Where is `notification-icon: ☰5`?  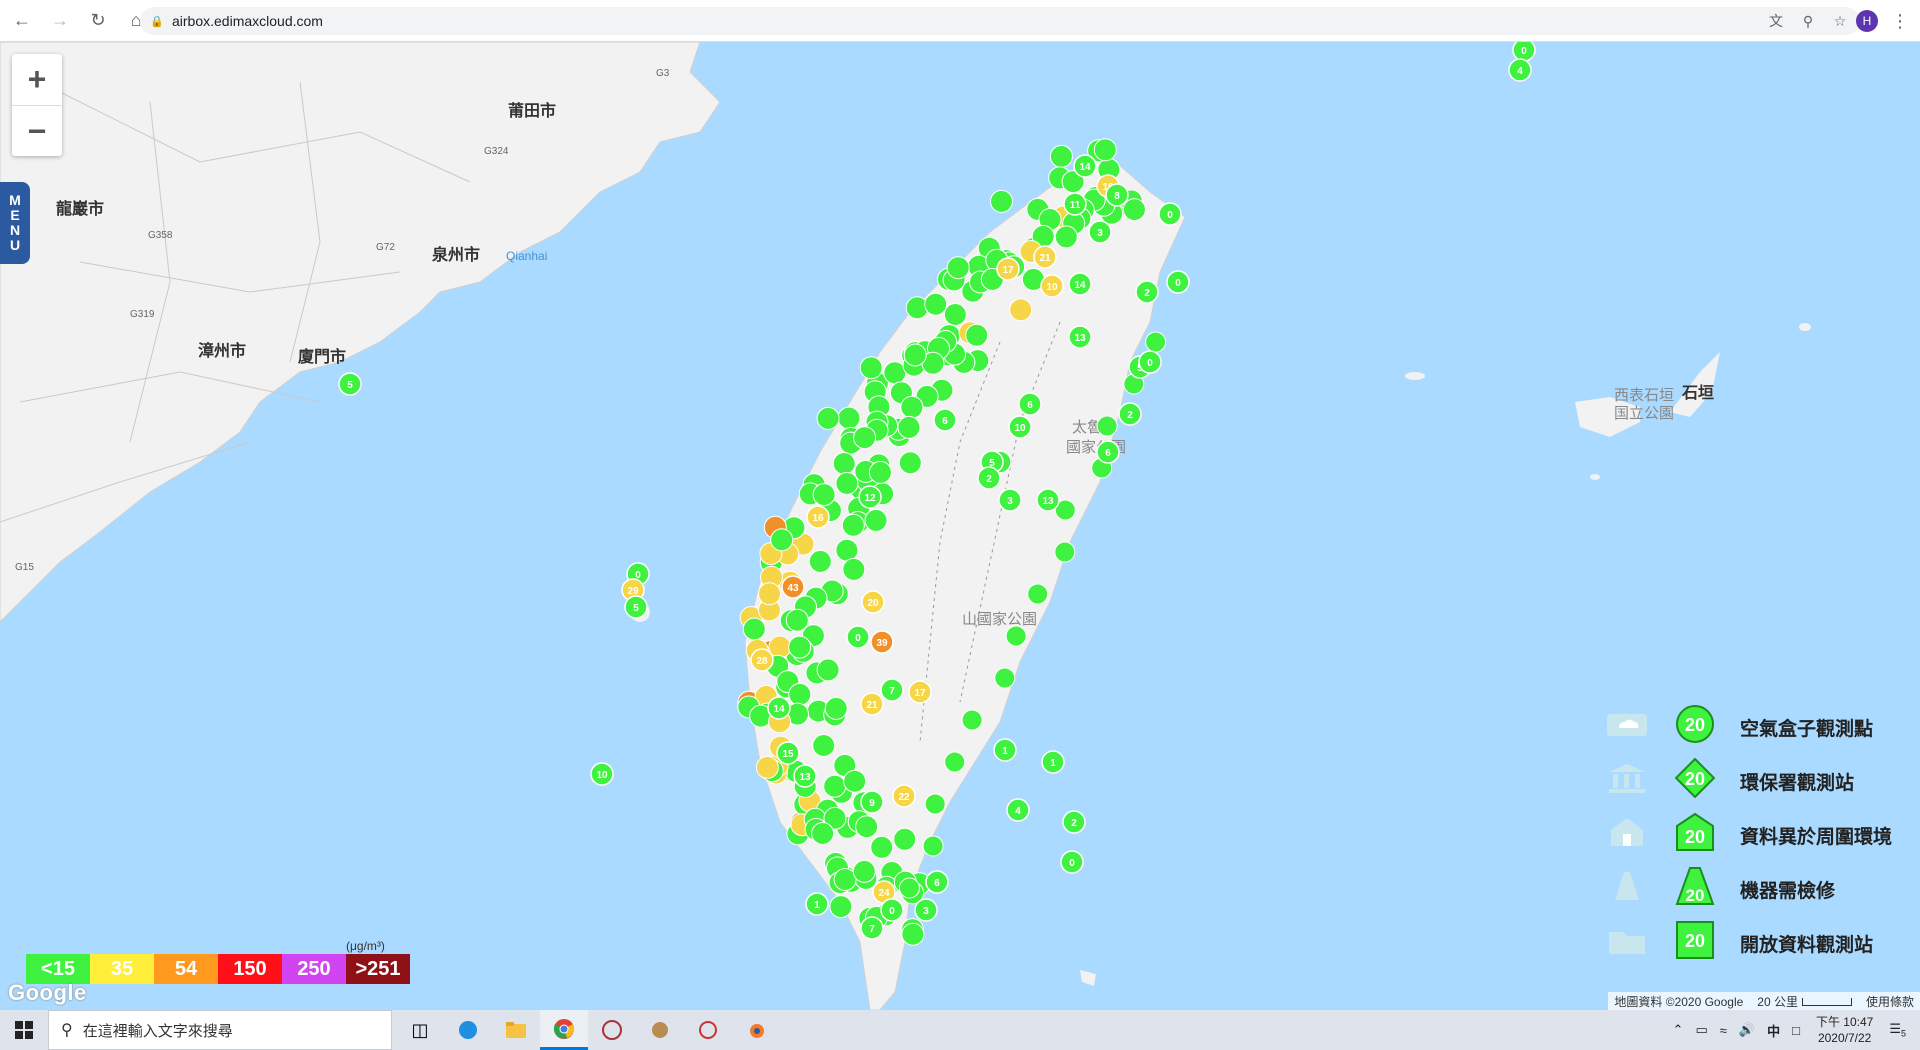
notification-icon: ☰5 is located at coordinates (1897, 1030).